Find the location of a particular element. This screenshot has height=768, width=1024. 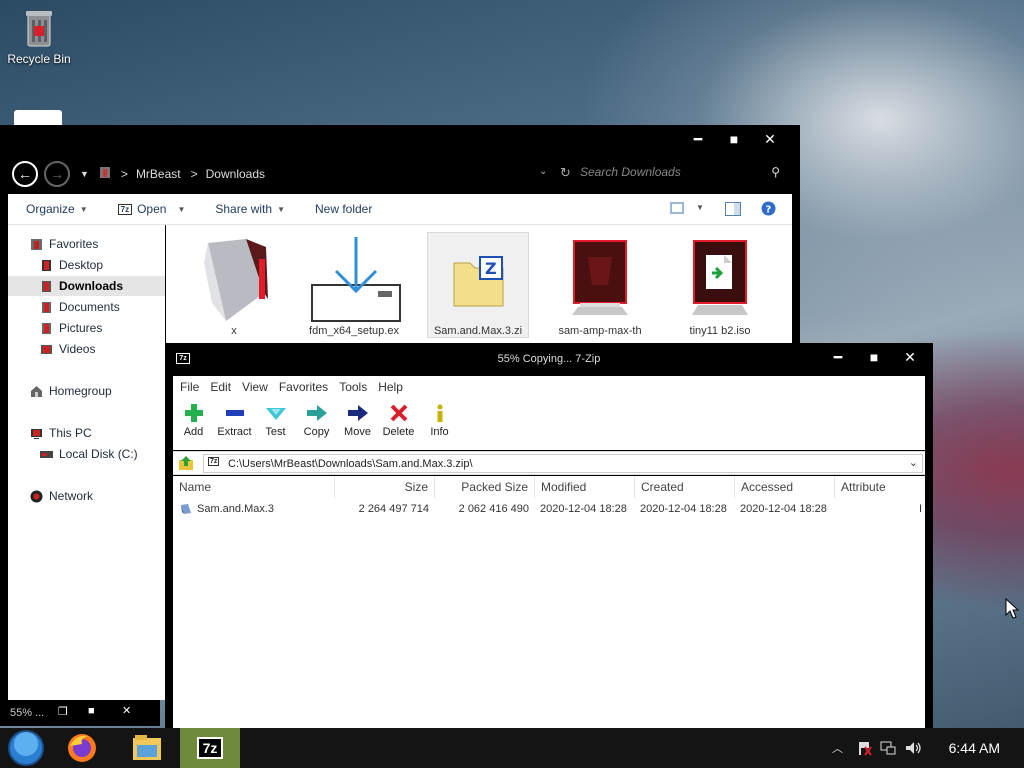

new-folder-button: New folder is located at coordinates (343, 209).